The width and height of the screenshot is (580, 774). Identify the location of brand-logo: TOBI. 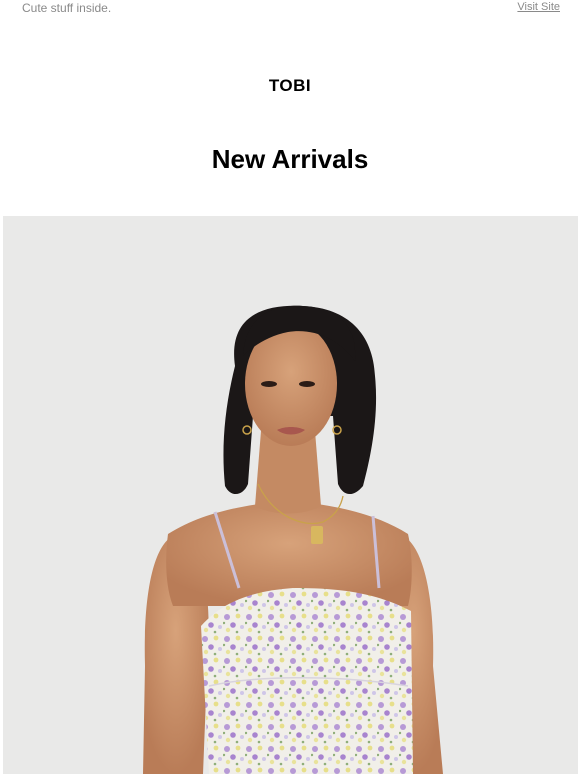
(290, 86).